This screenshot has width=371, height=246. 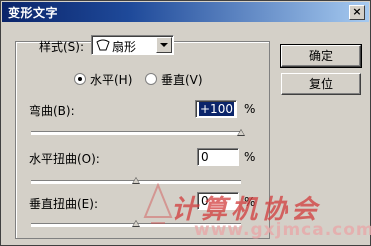 I want to click on watermark-logo, so click(x=158, y=203).